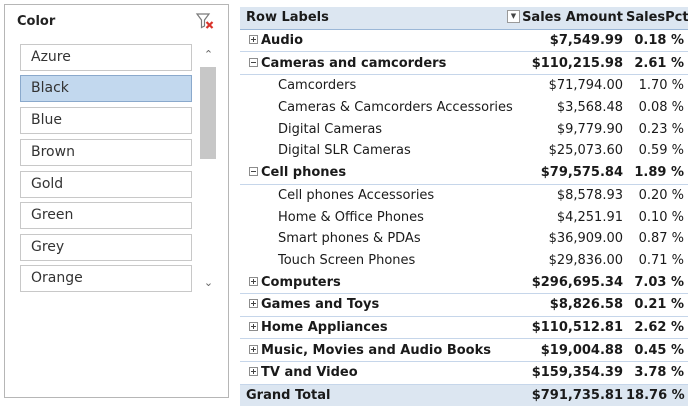  I want to click on slicer-item-orange: Orange, so click(106, 278).